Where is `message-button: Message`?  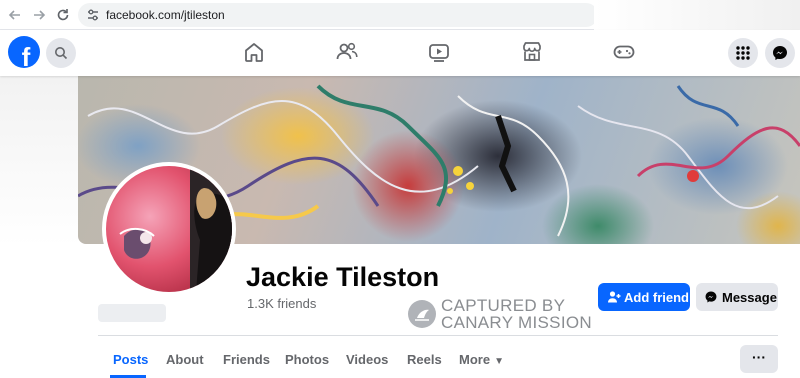
message-button: Message is located at coordinates (737, 297).